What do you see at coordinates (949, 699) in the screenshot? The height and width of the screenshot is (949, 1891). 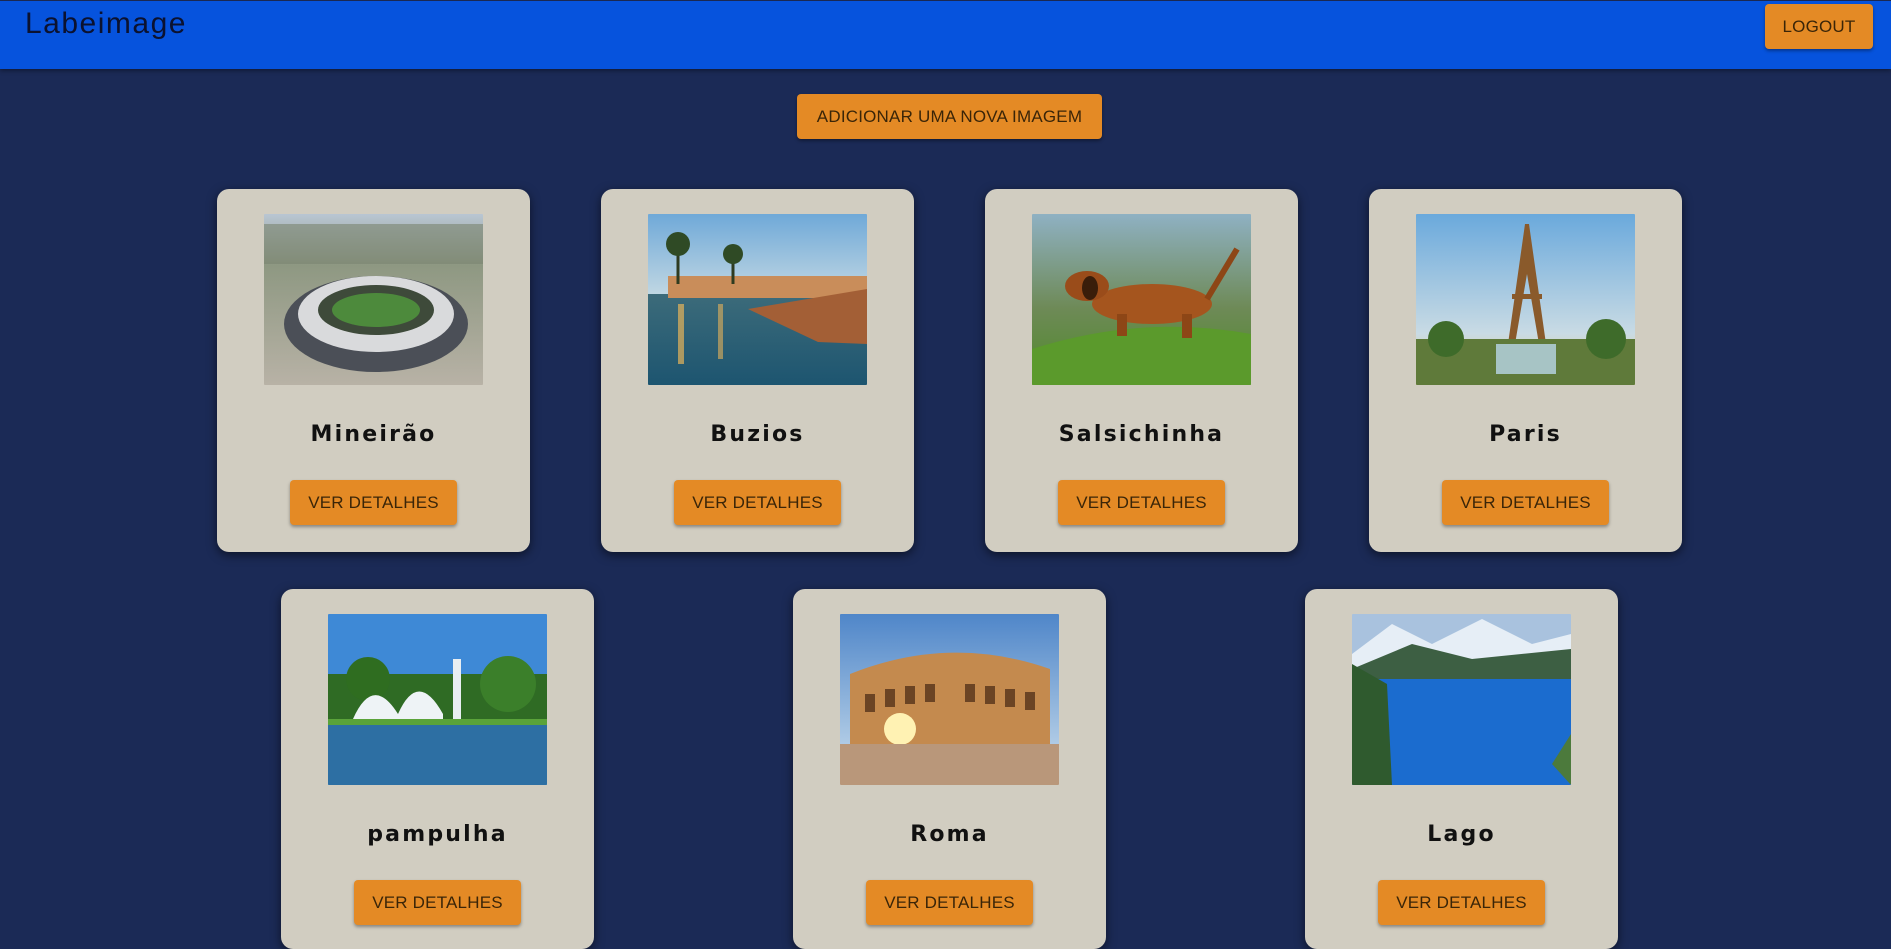 I see `colosseum-image` at bounding box center [949, 699].